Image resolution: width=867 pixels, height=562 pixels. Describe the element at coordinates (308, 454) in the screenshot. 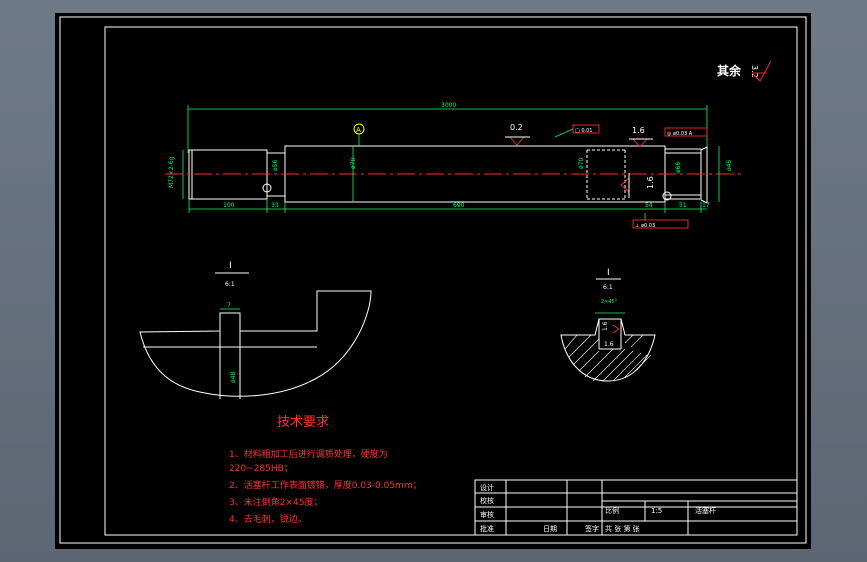

I see `tech-item-1: 1、材料粗加工后进行调质处理，硬度为` at that location.